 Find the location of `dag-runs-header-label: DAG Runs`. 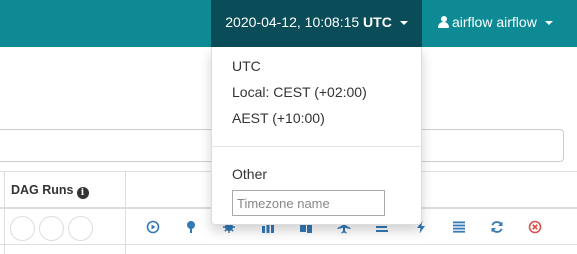

dag-runs-header-label: DAG Runs is located at coordinates (42, 190).